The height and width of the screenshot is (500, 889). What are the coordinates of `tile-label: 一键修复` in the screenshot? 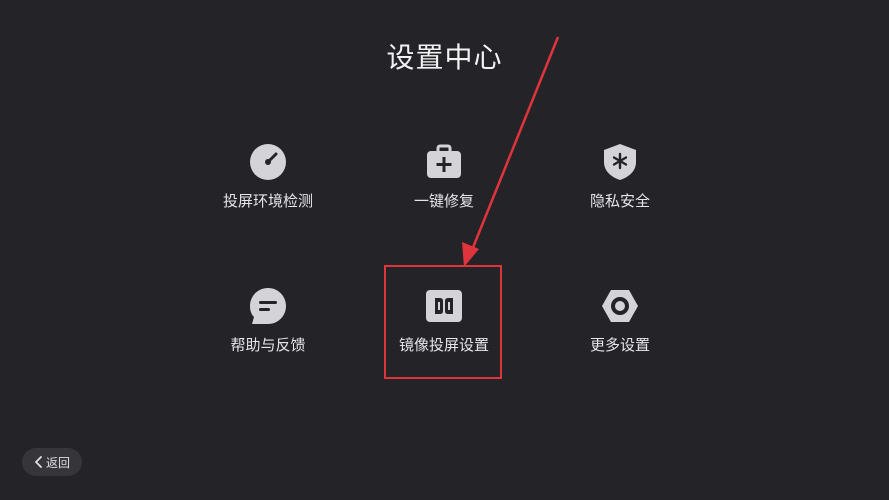 It's located at (443, 201).